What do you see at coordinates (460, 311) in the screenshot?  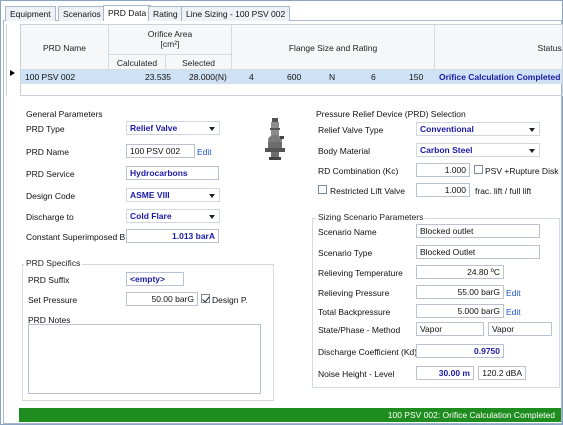 I see `total-backpressure-input: 5.000 barG` at bounding box center [460, 311].